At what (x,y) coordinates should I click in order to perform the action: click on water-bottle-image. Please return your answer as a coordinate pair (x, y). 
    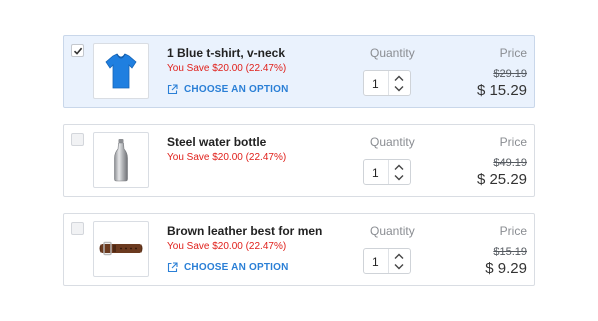
    Looking at the image, I should click on (121, 160).